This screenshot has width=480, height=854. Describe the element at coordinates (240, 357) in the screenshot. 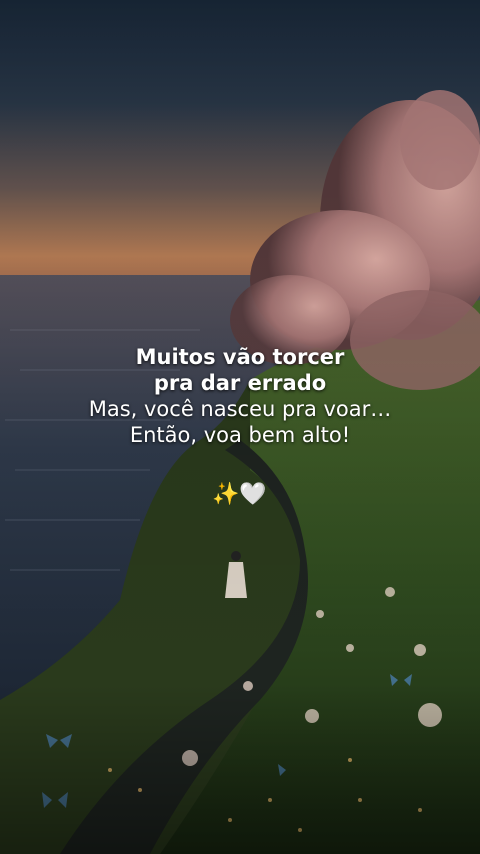

I see `quote-line-1: Muitos vão torcer` at that location.